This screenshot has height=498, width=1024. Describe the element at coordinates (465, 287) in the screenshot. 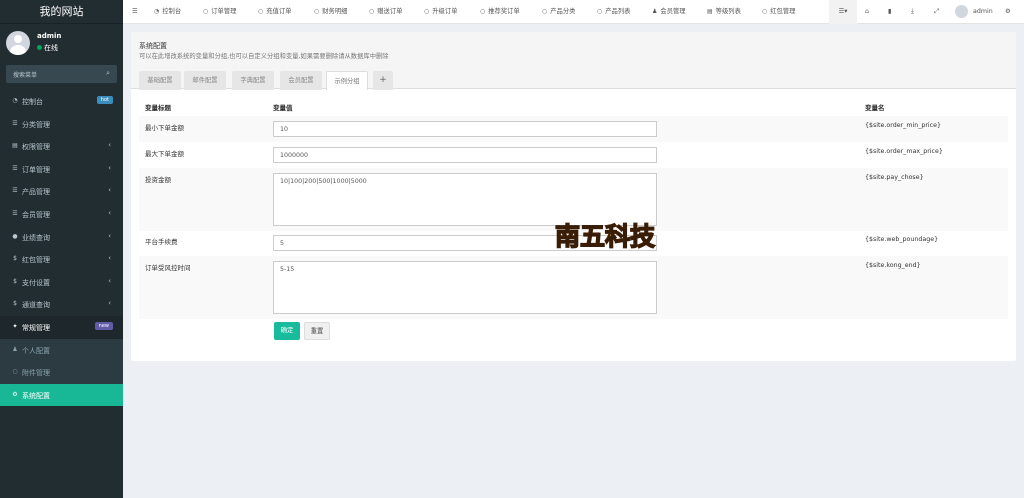

I see `kong-end-textarea: 5-15` at that location.